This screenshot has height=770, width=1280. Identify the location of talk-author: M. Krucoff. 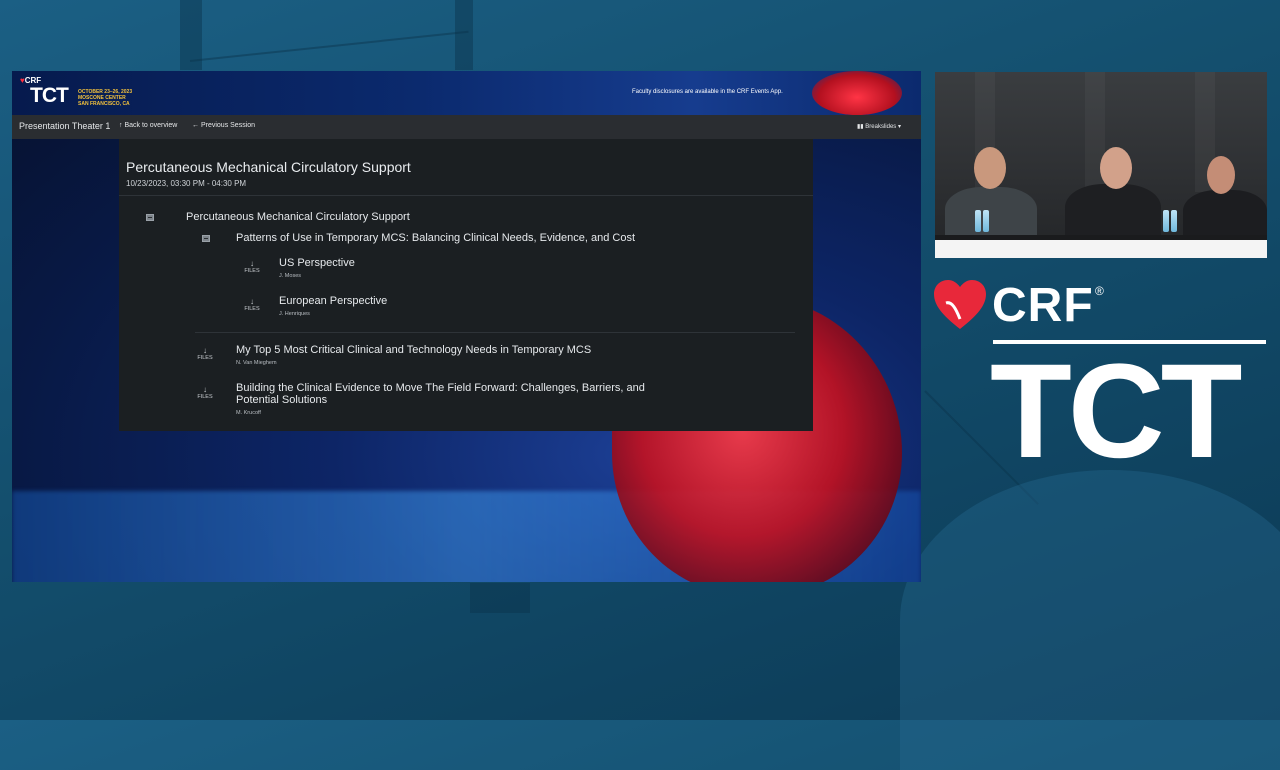
(248, 413).